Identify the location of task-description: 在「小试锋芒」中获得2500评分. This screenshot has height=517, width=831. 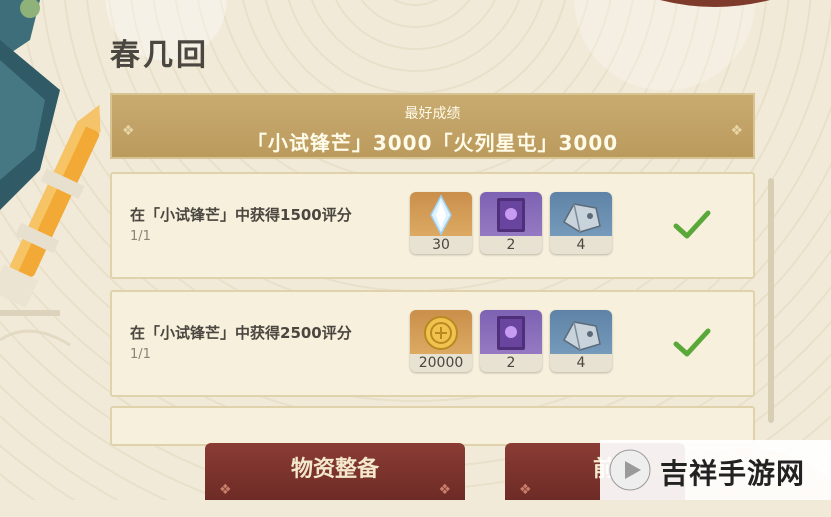
(241, 333).